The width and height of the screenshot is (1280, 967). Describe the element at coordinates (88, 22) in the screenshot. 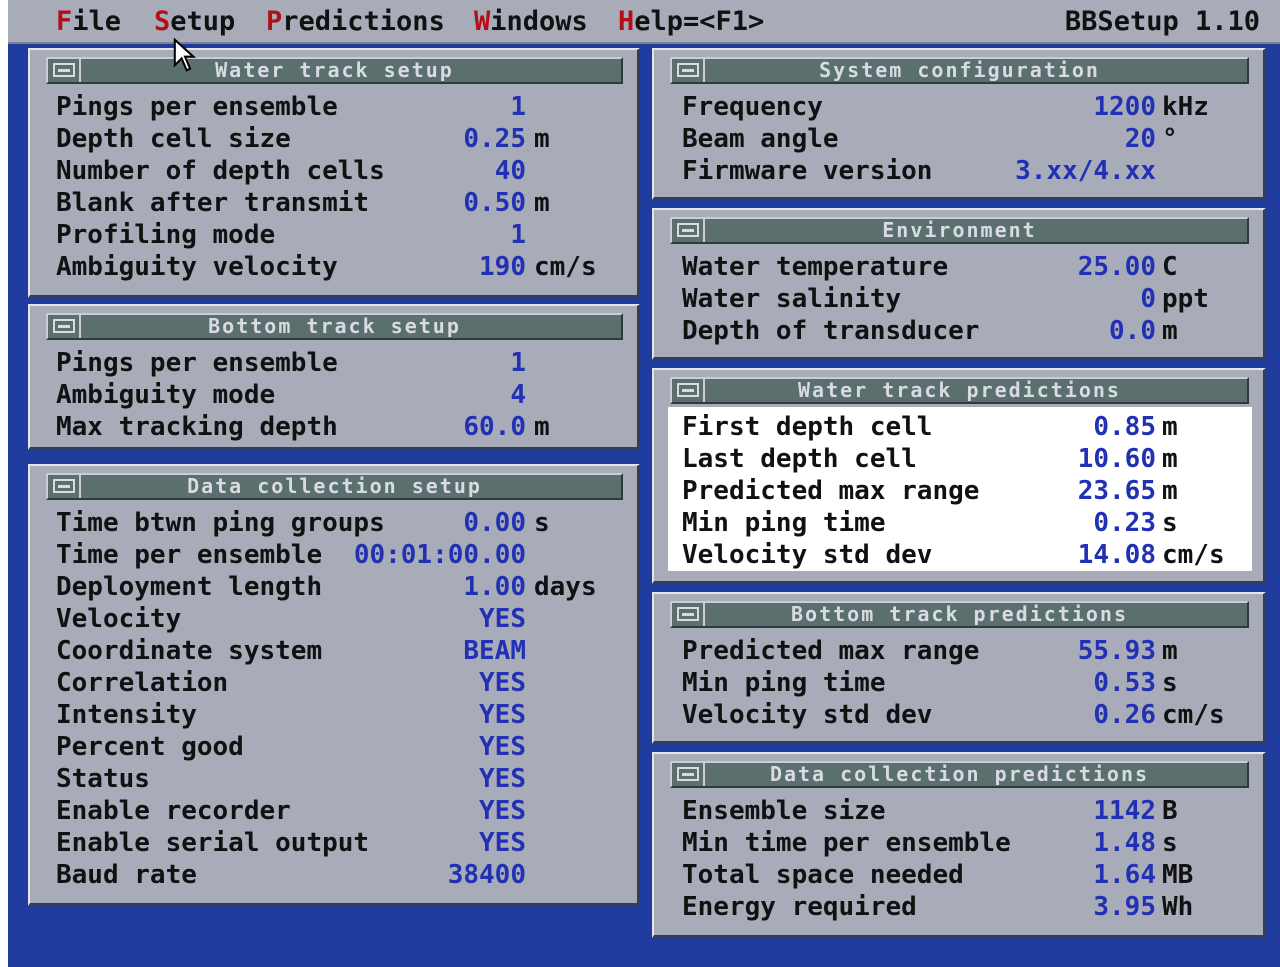

I see `menu-file: File` at that location.